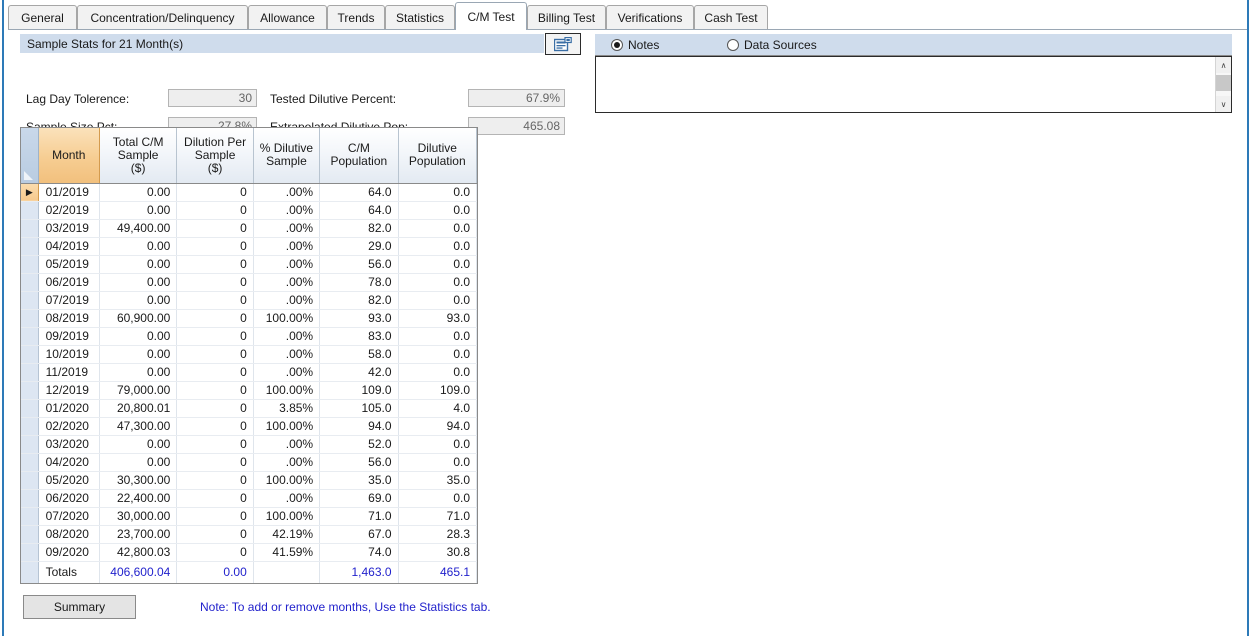 This screenshot has width=1251, height=636. I want to click on field-extrapolated-dilutive-pop: 465.08, so click(516, 126).